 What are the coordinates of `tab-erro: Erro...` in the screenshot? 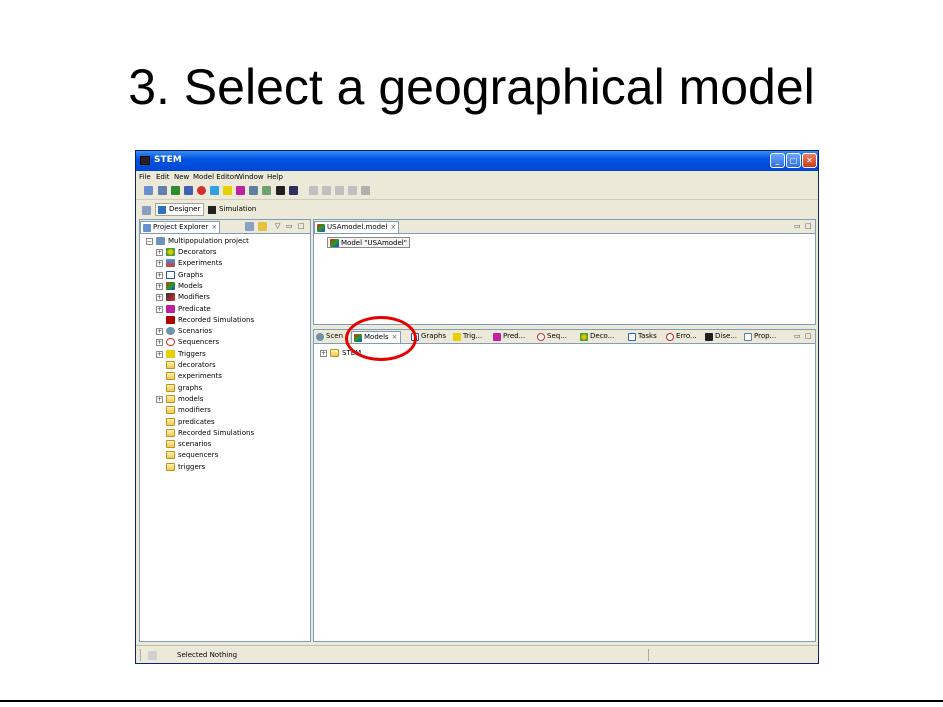 It's located at (681, 337).